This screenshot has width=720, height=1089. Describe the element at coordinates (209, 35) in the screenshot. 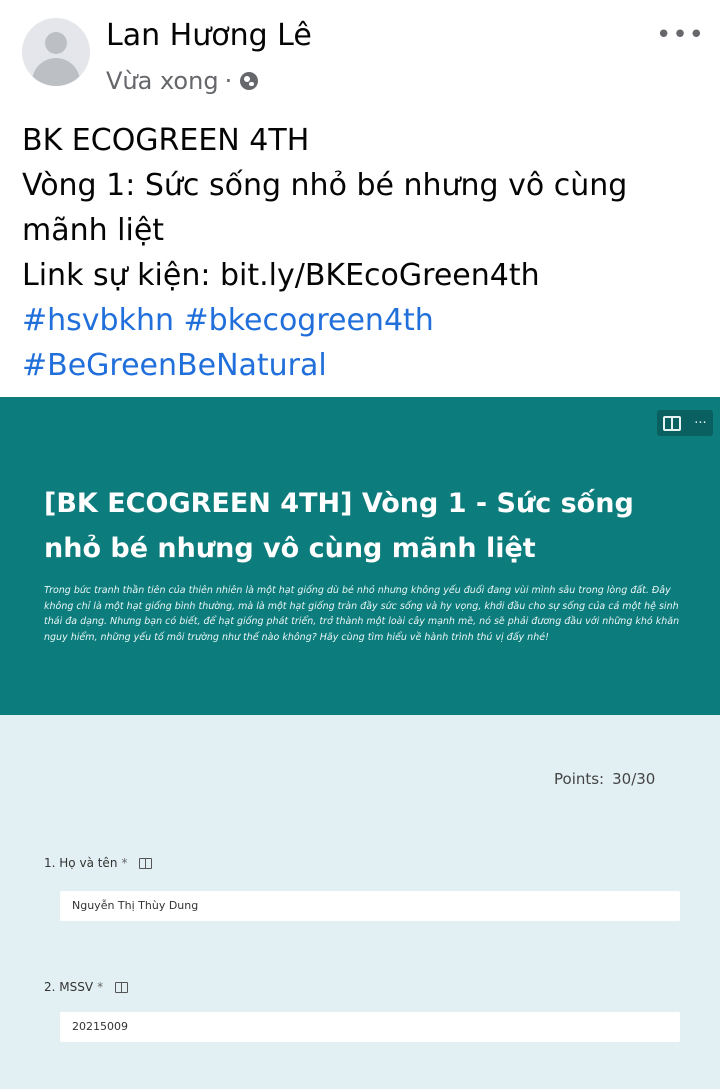

I see `author-name: Lan Hương Lê` at that location.